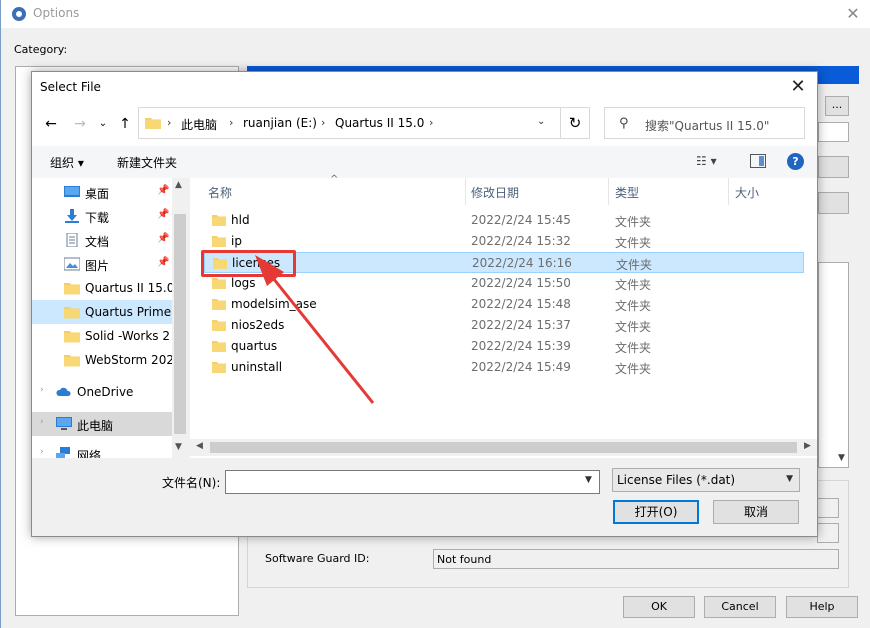  What do you see at coordinates (659, 607) in the screenshot?
I see `ok-button: OK` at bounding box center [659, 607].